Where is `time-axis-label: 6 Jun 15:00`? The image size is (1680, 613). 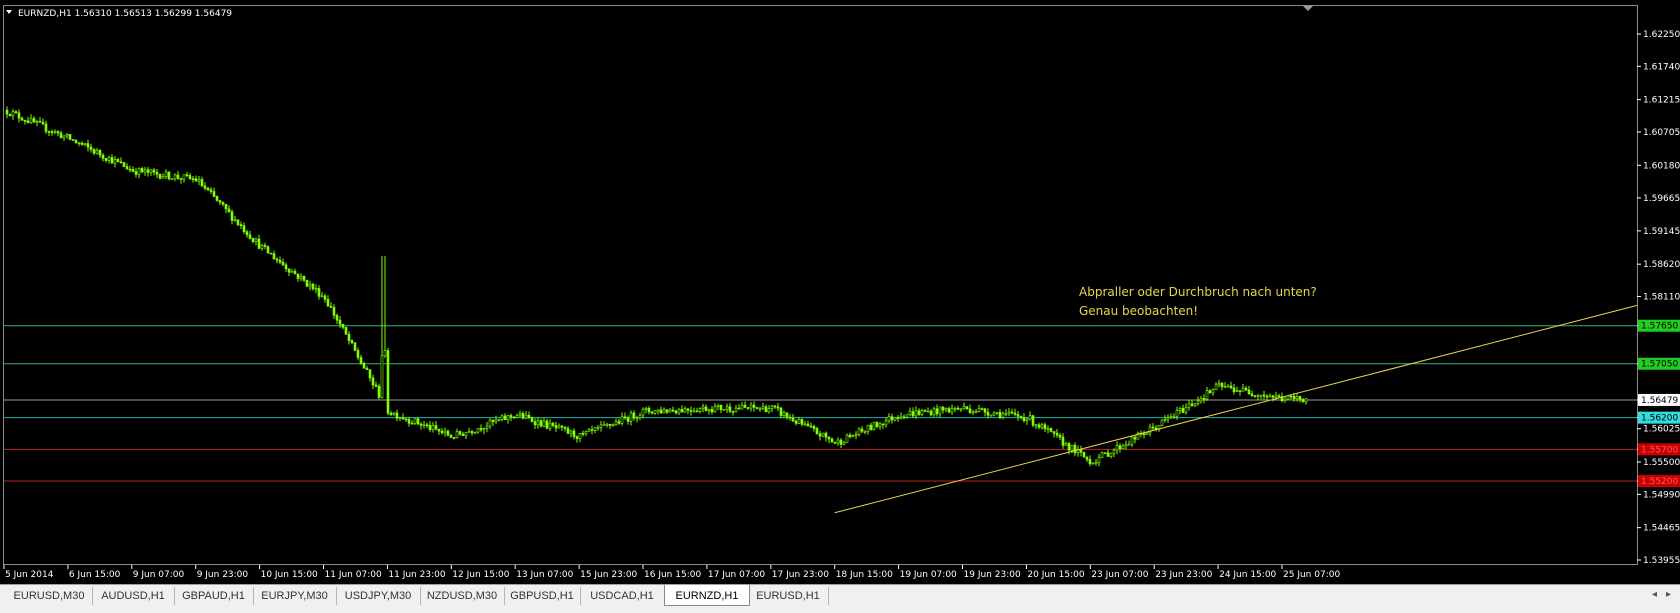 time-axis-label: 6 Jun 15:00 is located at coordinates (95, 575).